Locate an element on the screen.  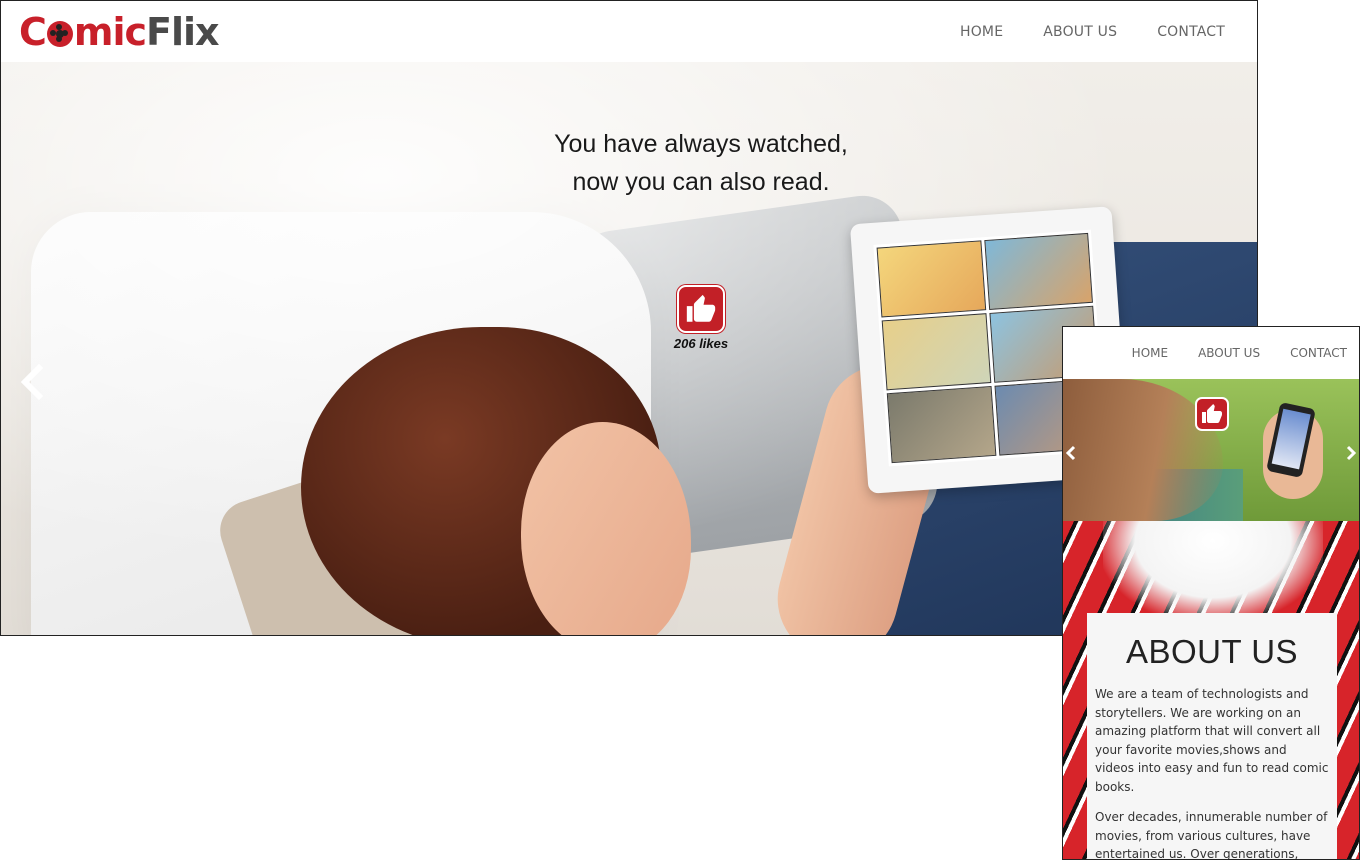
nav-home: HOME is located at coordinates (981, 32).